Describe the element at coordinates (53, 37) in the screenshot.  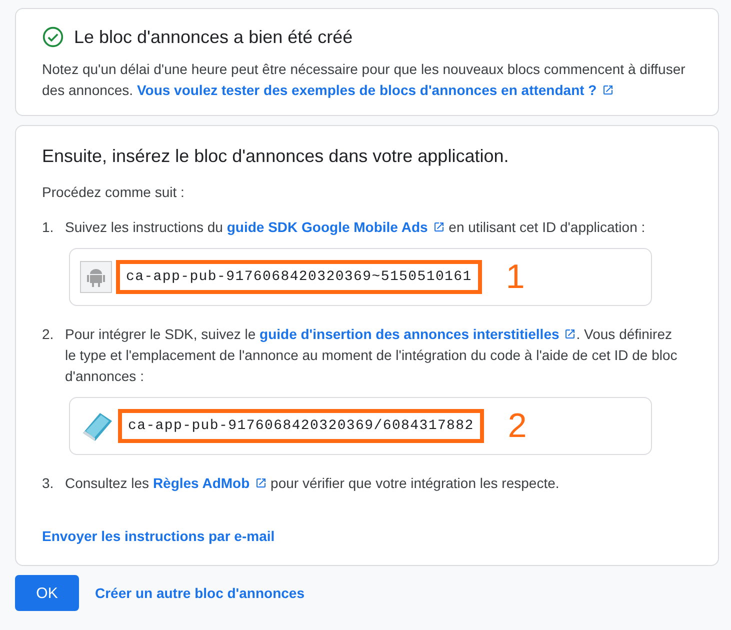
I see `success-check-icon` at that location.